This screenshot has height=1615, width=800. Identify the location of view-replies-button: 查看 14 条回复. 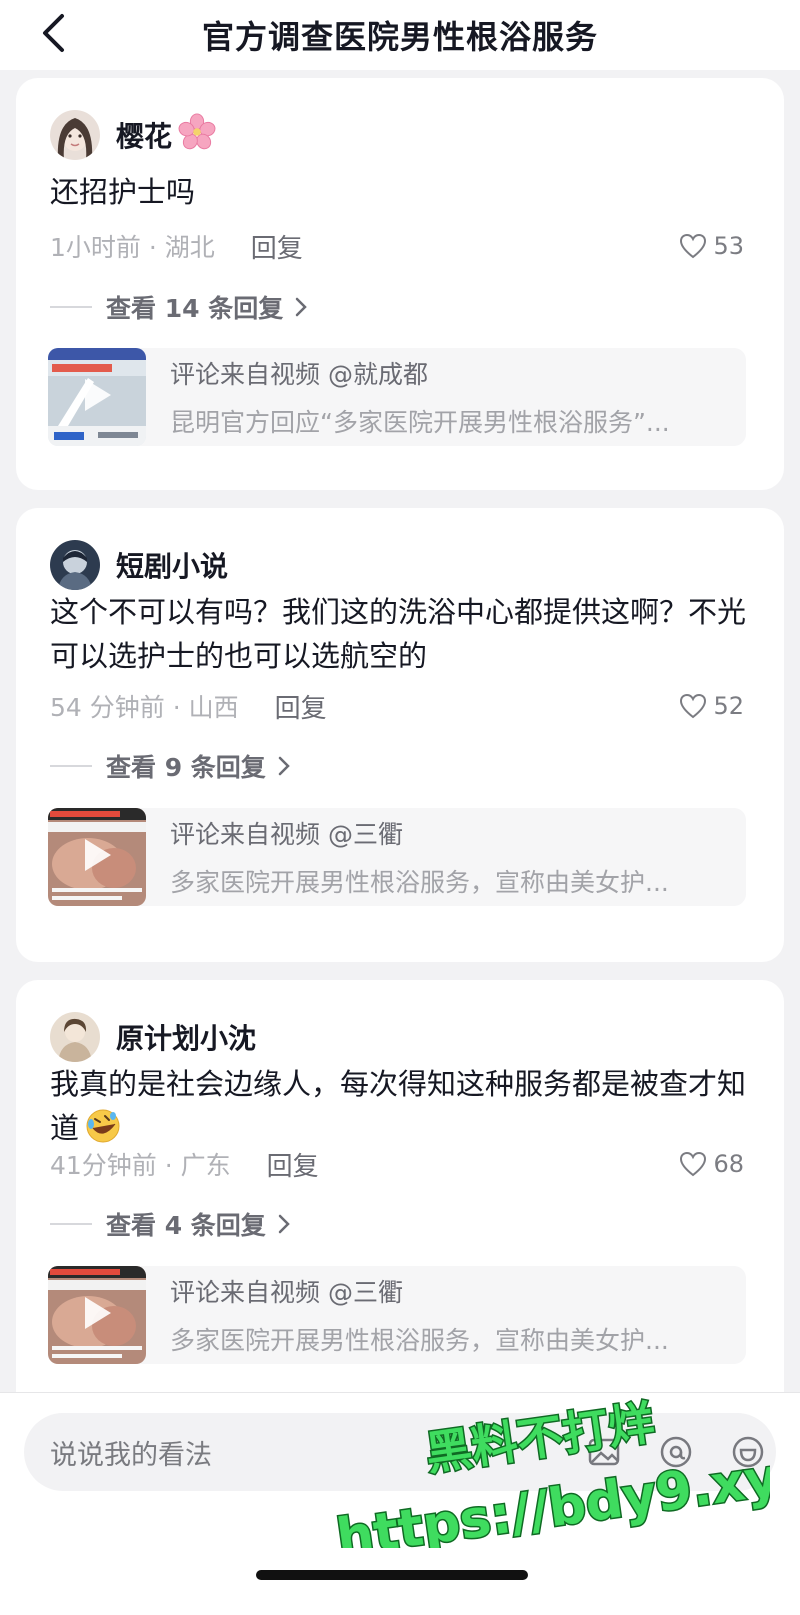
(178, 307).